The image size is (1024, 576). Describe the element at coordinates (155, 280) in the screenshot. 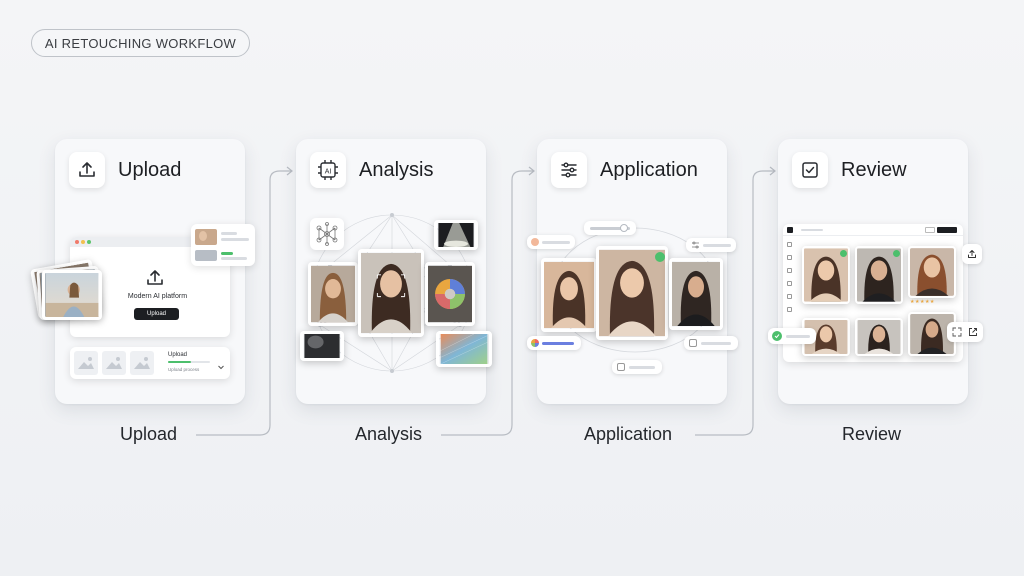

I see `upload-arrow-icon` at that location.